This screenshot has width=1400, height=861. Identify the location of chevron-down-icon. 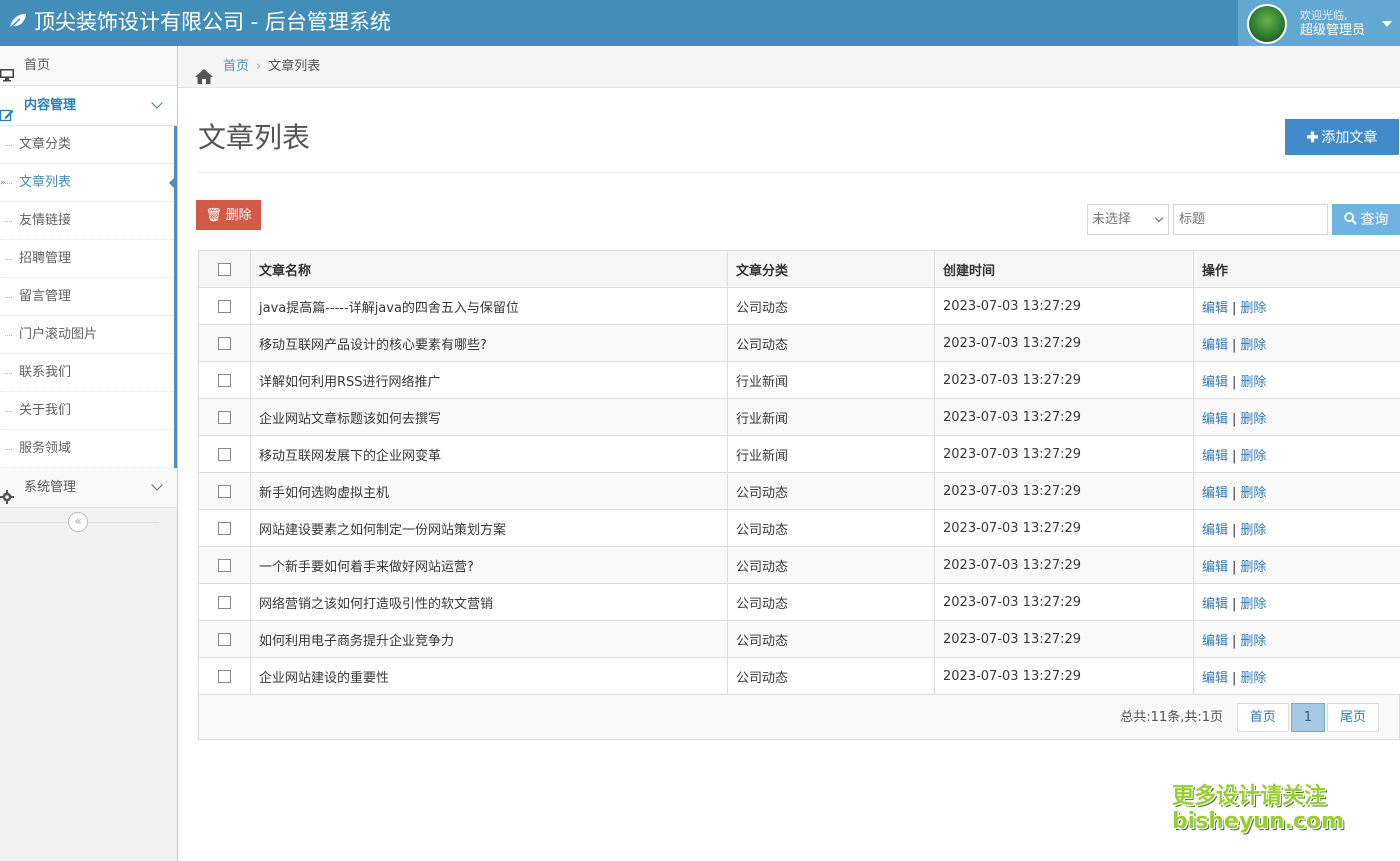
(157, 485).